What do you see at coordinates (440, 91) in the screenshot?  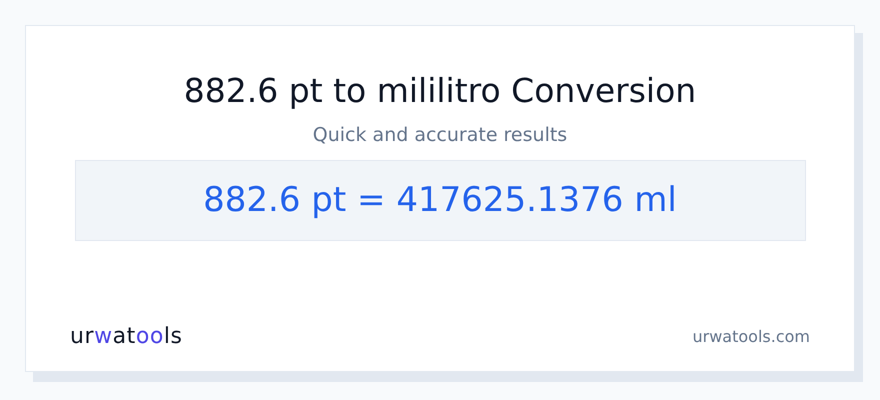 I see `page-title: 882.6 pt to mililitro Conversion` at bounding box center [440, 91].